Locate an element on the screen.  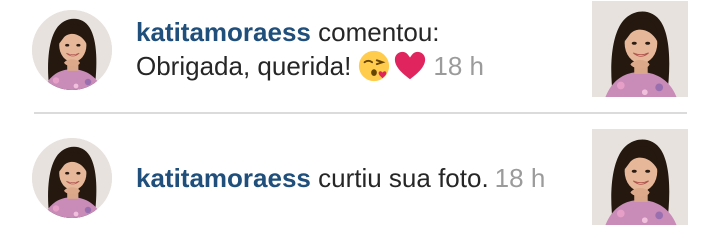
kiss-face-emoji is located at coordinates (374, 66).